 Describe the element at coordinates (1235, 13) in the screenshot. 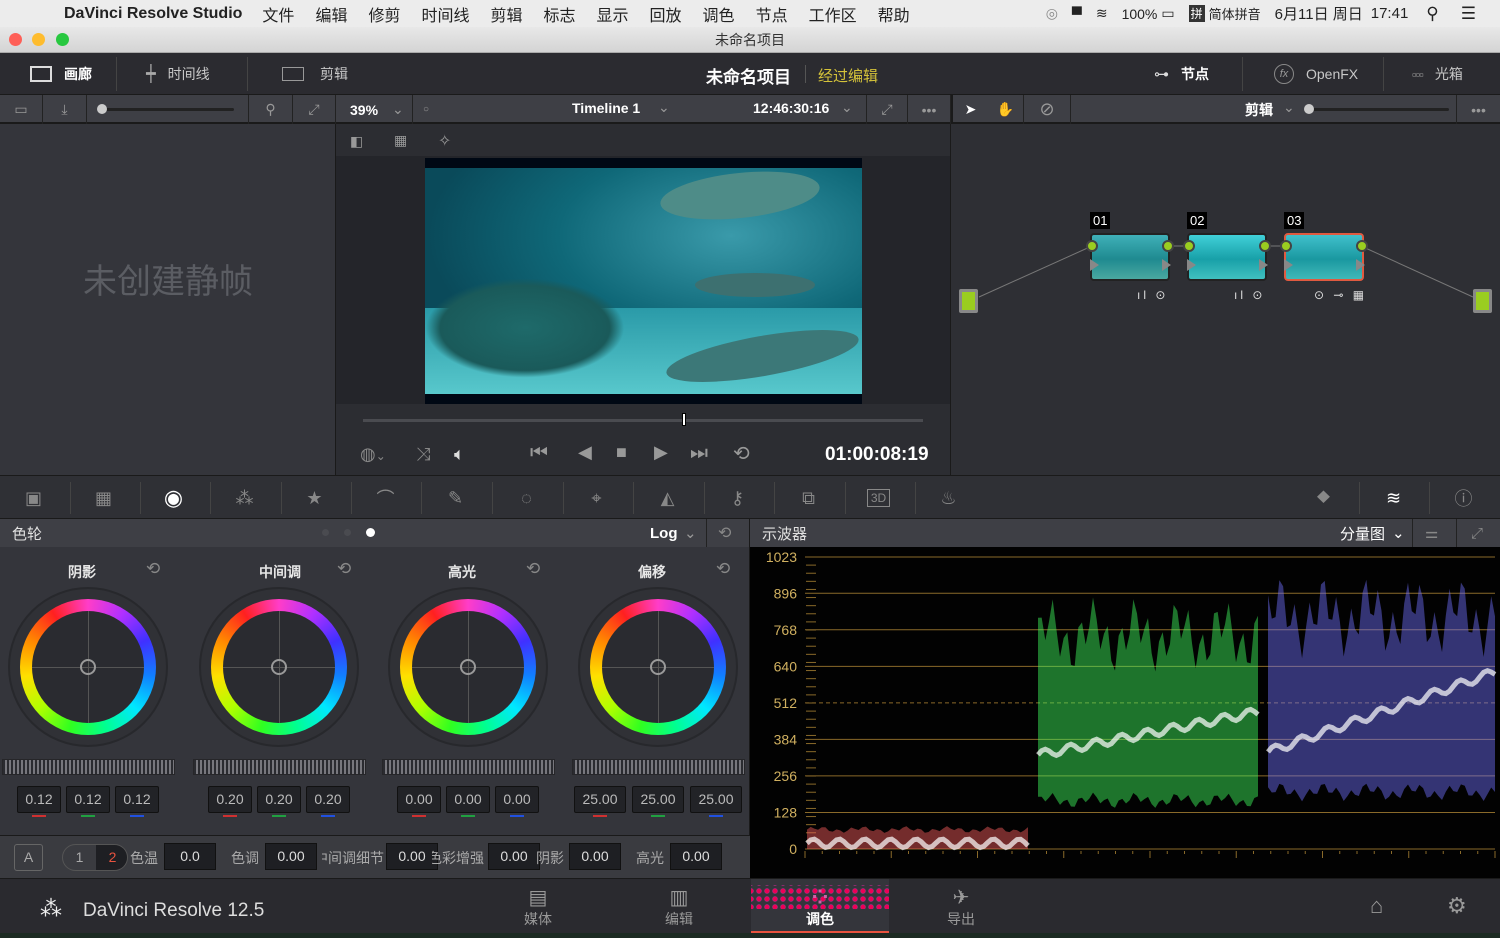

I see `input-method: 简体拼音` at that location.